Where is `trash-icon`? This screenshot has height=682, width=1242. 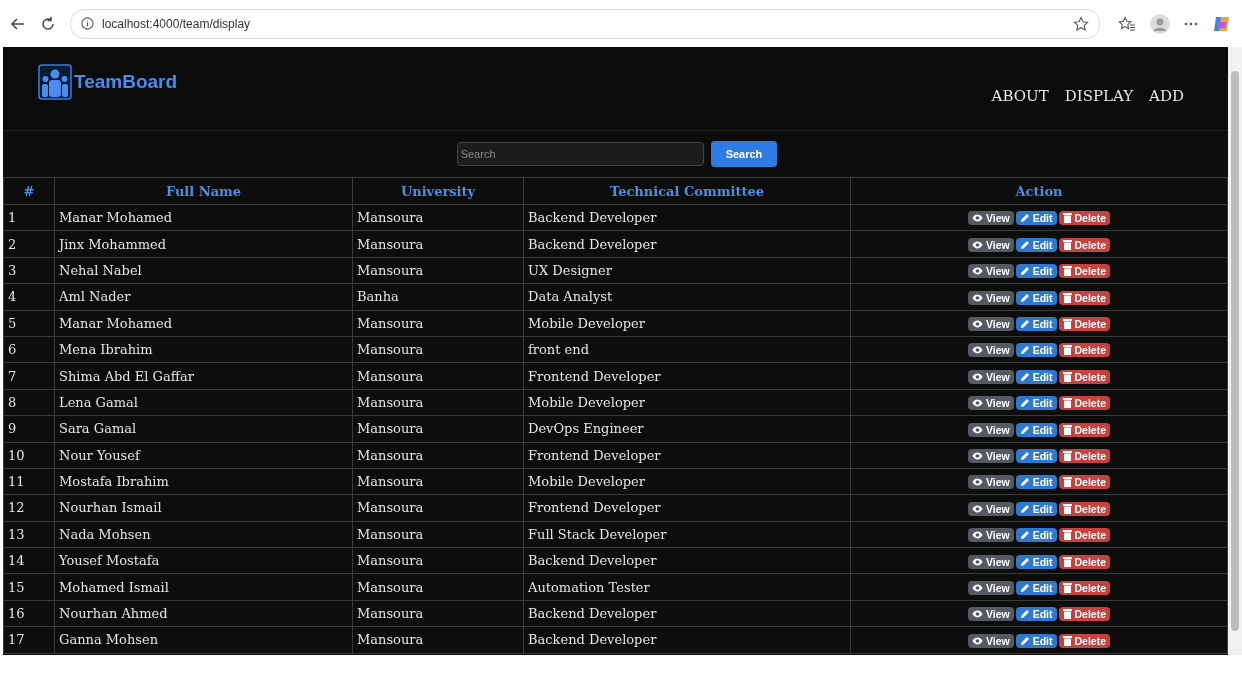
trash-icon is located at coordinates (1067, 297).